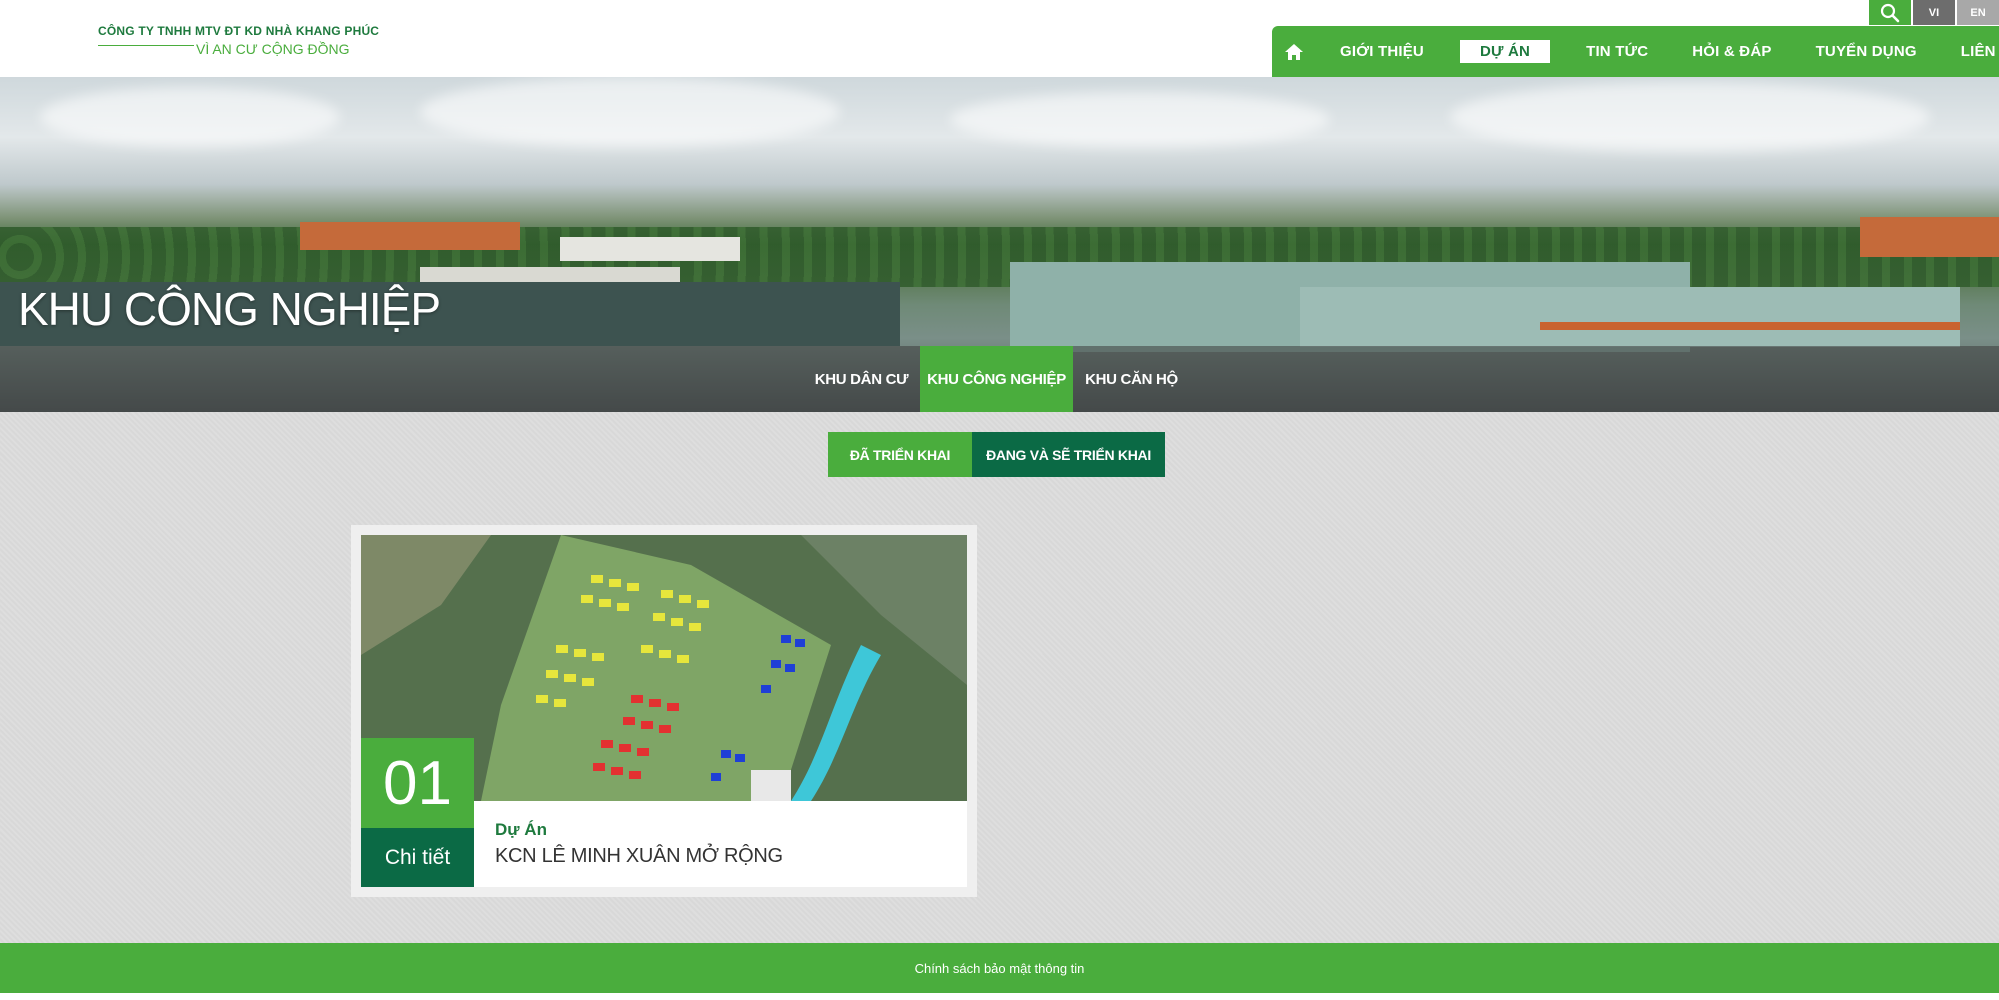 The image size is (1999, 1000). What do you see at coordinates (1068, 454) in the screenshot?
I see `filter-dang-va-se-trien-khai: ĐANG VÀ SẼ TRIỂN KHAI` at bounding box center [1068, 454].